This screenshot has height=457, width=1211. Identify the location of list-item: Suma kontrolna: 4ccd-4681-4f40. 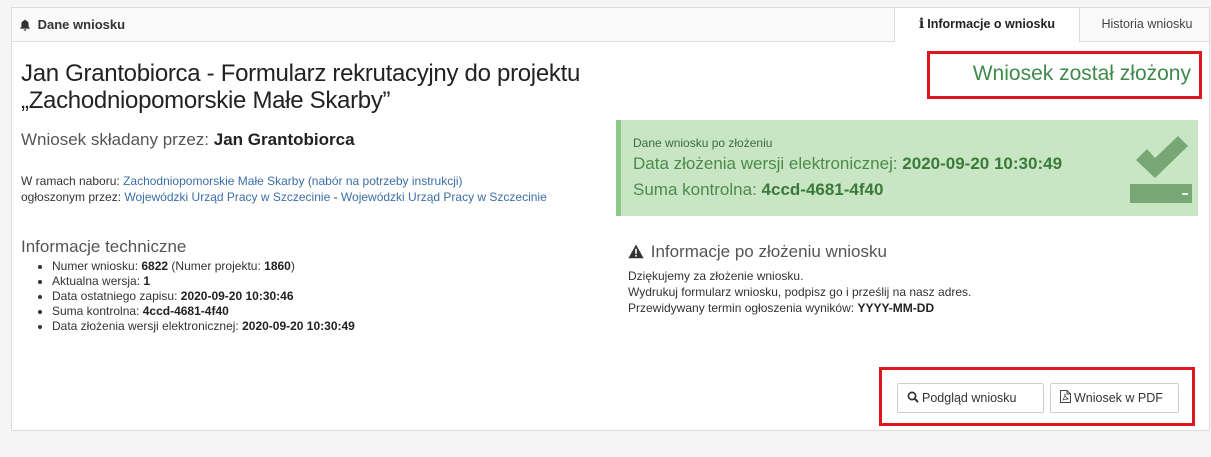
(203, 311).